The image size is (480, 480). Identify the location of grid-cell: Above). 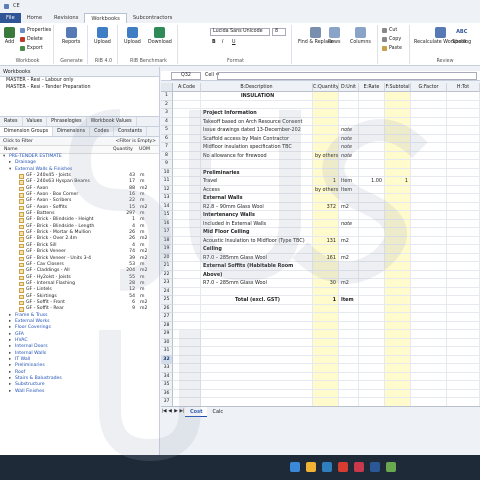
(257, 274).